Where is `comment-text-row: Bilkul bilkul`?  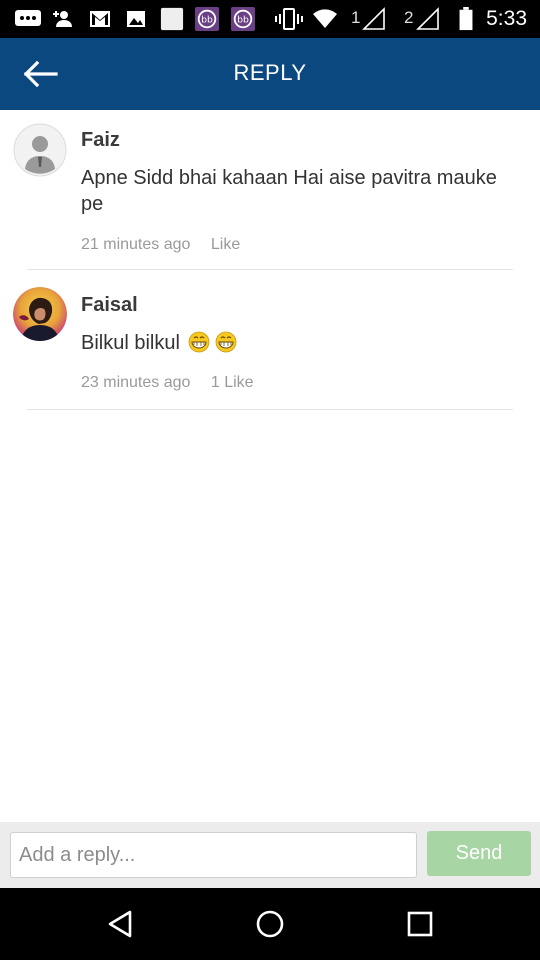
comment-text-row: Bilkul bilkul is located at coordinates (297, 343).